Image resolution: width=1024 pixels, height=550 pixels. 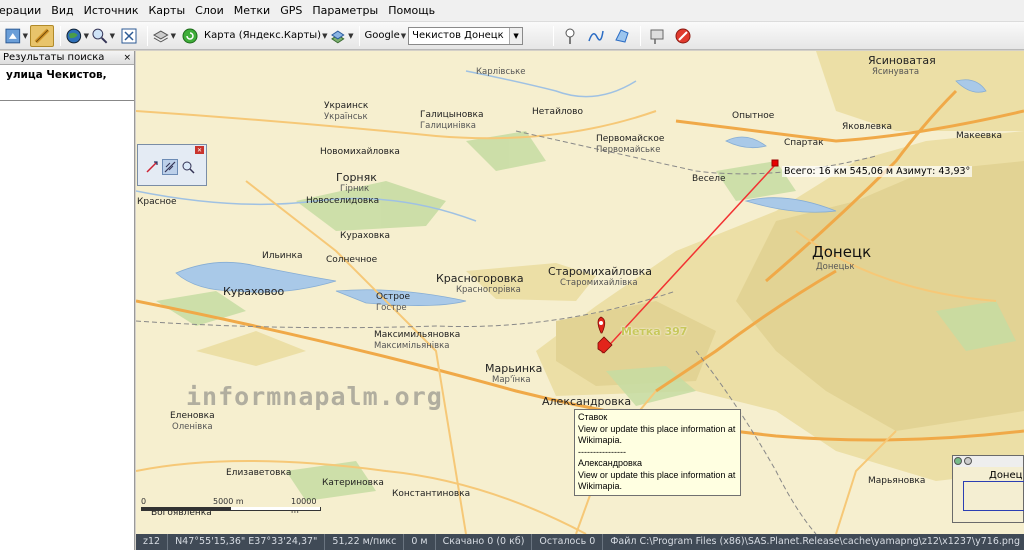 What do you see at coordinates (709, 179) in the screenshot?
I see `map-place-label: Веселе` at bounding box center [709, 179].